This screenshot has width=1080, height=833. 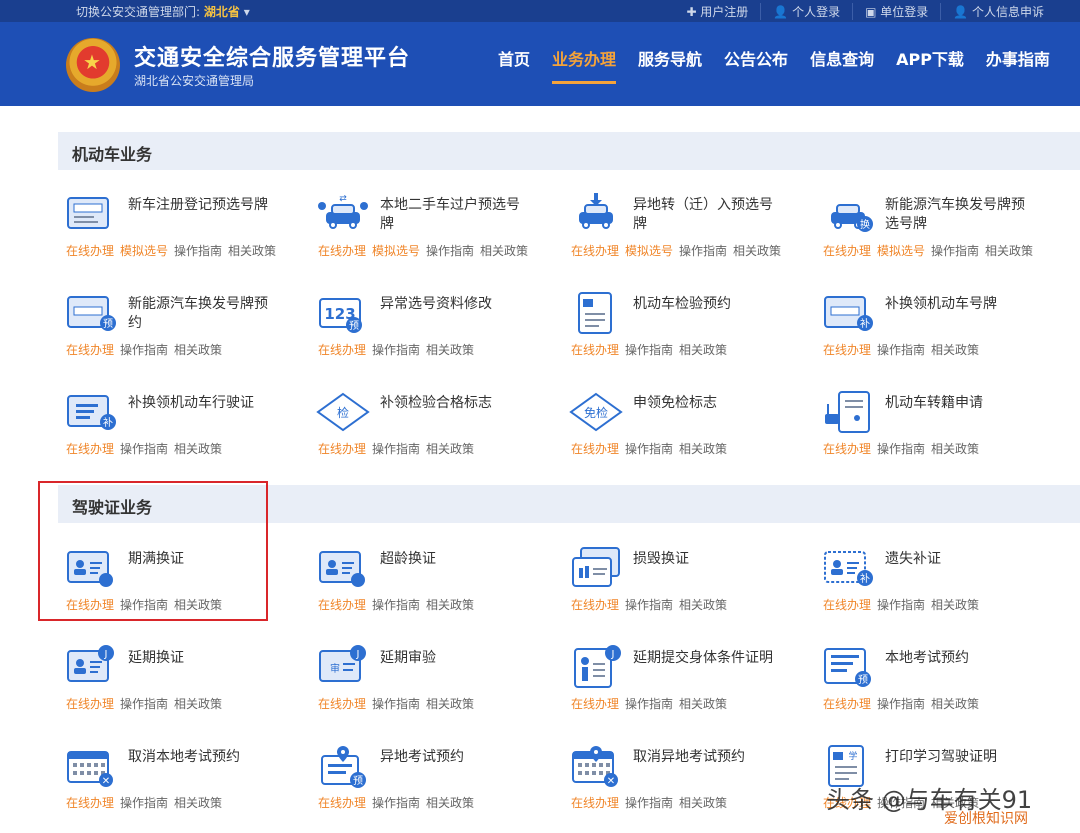 I want to click on license-service-card: J 延期换证 在线办理 操作指南 相关政策, so click(x=183, y=679).